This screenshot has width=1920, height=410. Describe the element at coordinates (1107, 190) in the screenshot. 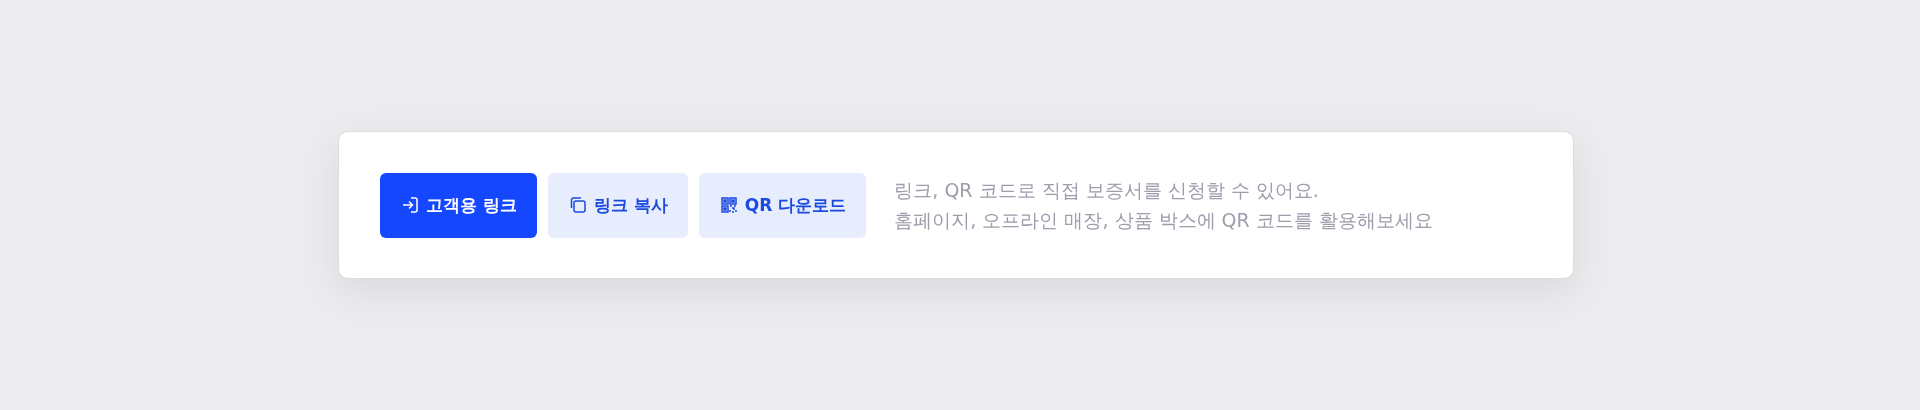

I see `description-text: 링크, QR 코드로 직접 보증서를 신청할 수 있어요.` at that location.